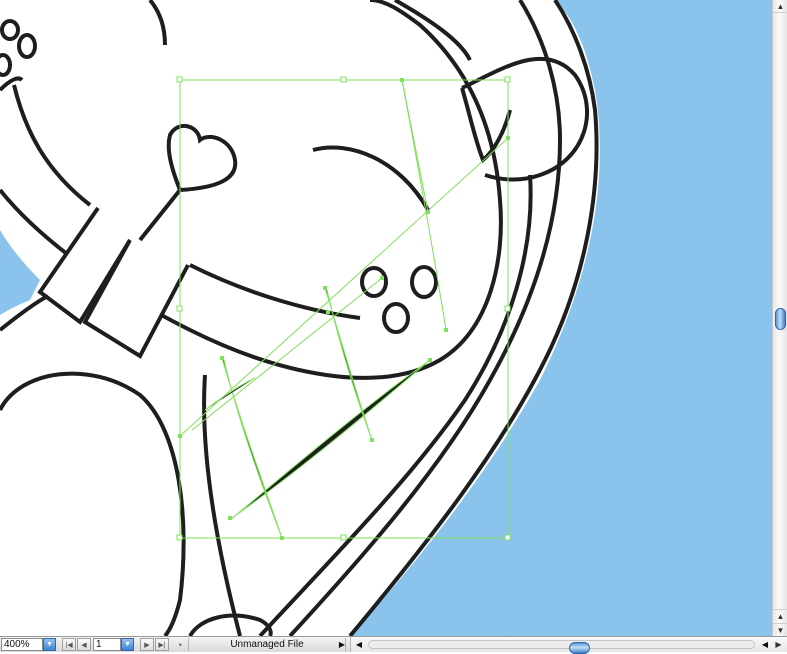 The image size is (787, 654). What do you see at coordinates (107, 644) in the screenshot?
I see `artboard-number-field: 1` at bounding box center [107, 644].